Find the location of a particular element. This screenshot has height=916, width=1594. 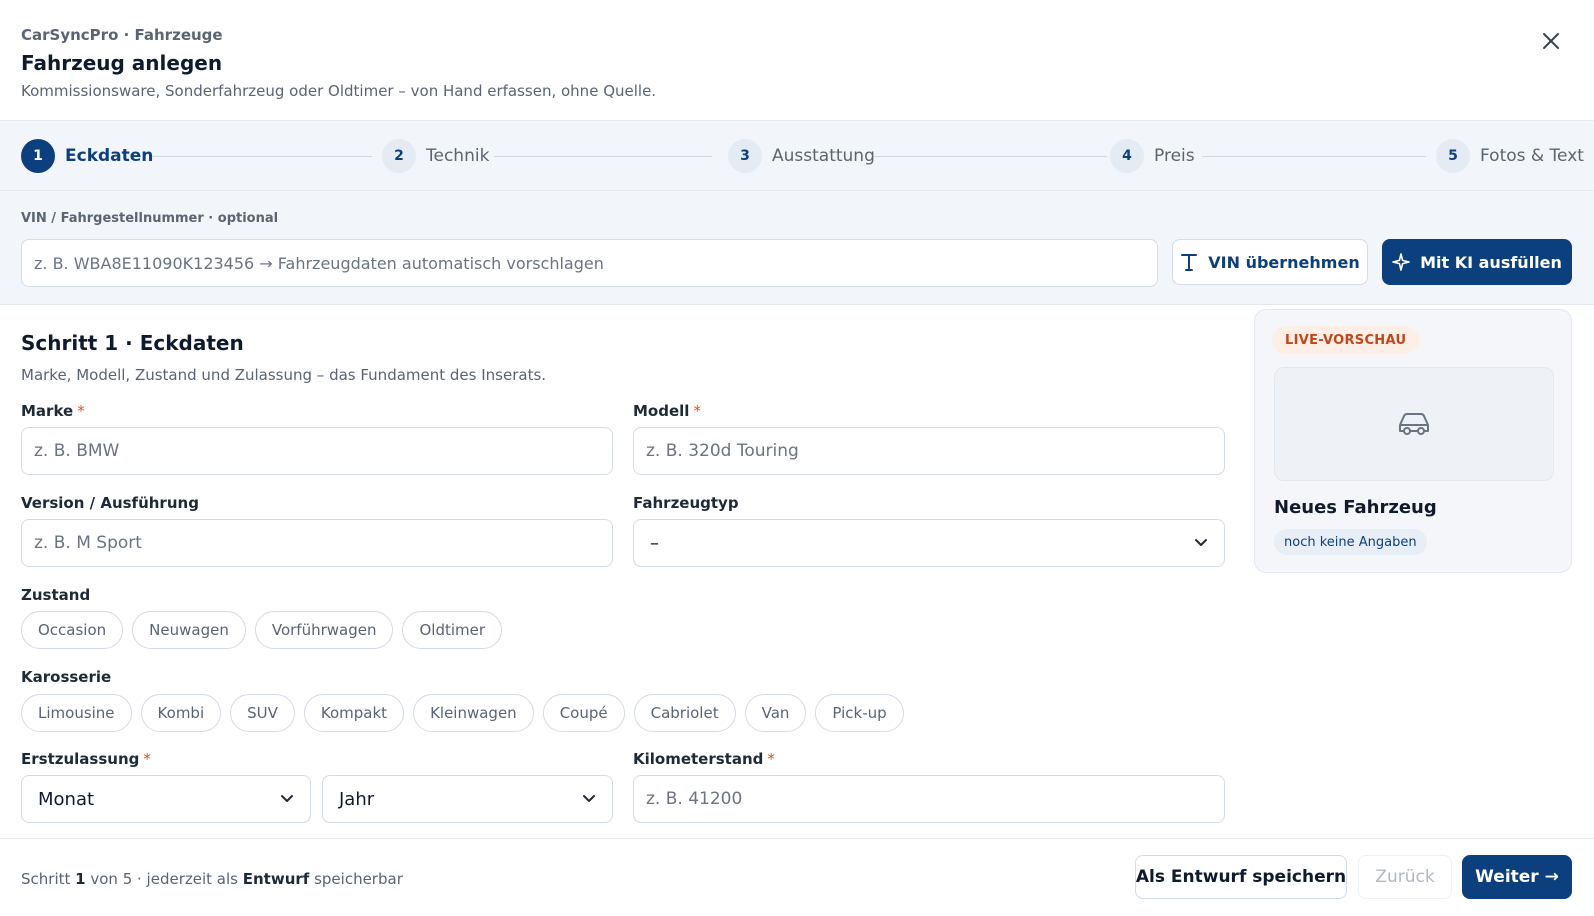

close-button is located at coordinates (1551, 41).